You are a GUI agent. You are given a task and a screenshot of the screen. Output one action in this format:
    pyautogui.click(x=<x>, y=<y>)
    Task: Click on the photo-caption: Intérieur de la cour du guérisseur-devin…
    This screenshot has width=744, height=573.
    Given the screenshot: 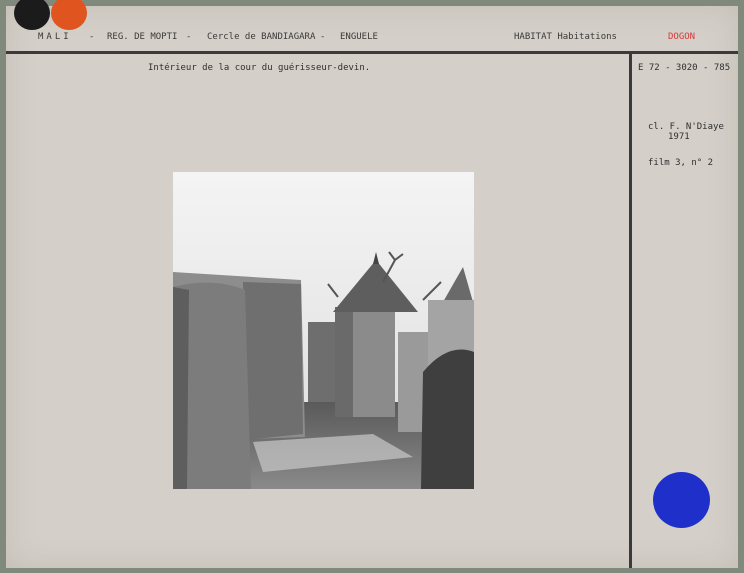 What is the action you would take?
    pyautogui.click(x=259, y=68)
    